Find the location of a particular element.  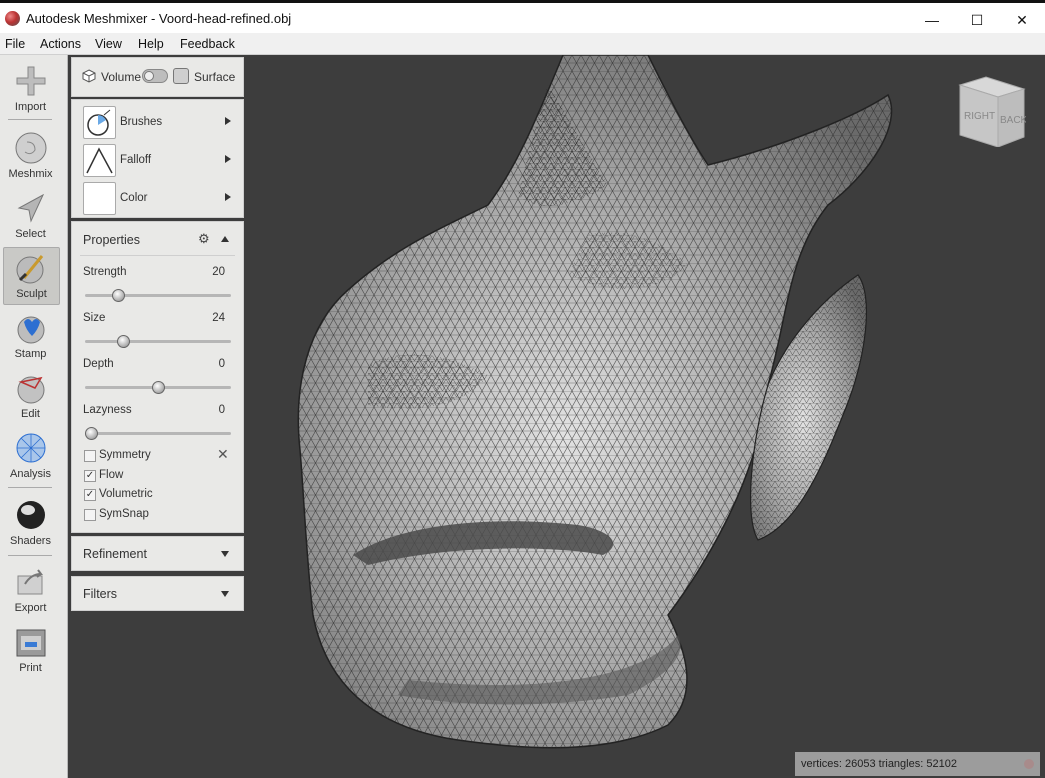

minimize-button: — is located at coordinates (932, 20).